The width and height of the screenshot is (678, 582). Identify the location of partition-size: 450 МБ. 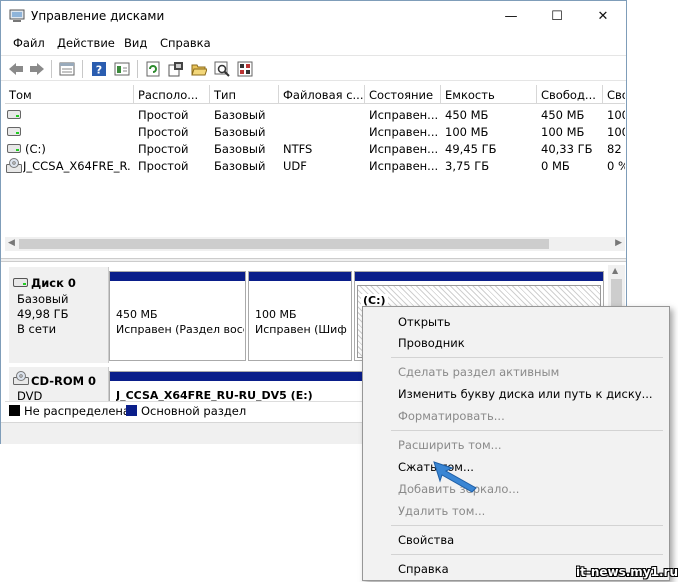
(137, 314).